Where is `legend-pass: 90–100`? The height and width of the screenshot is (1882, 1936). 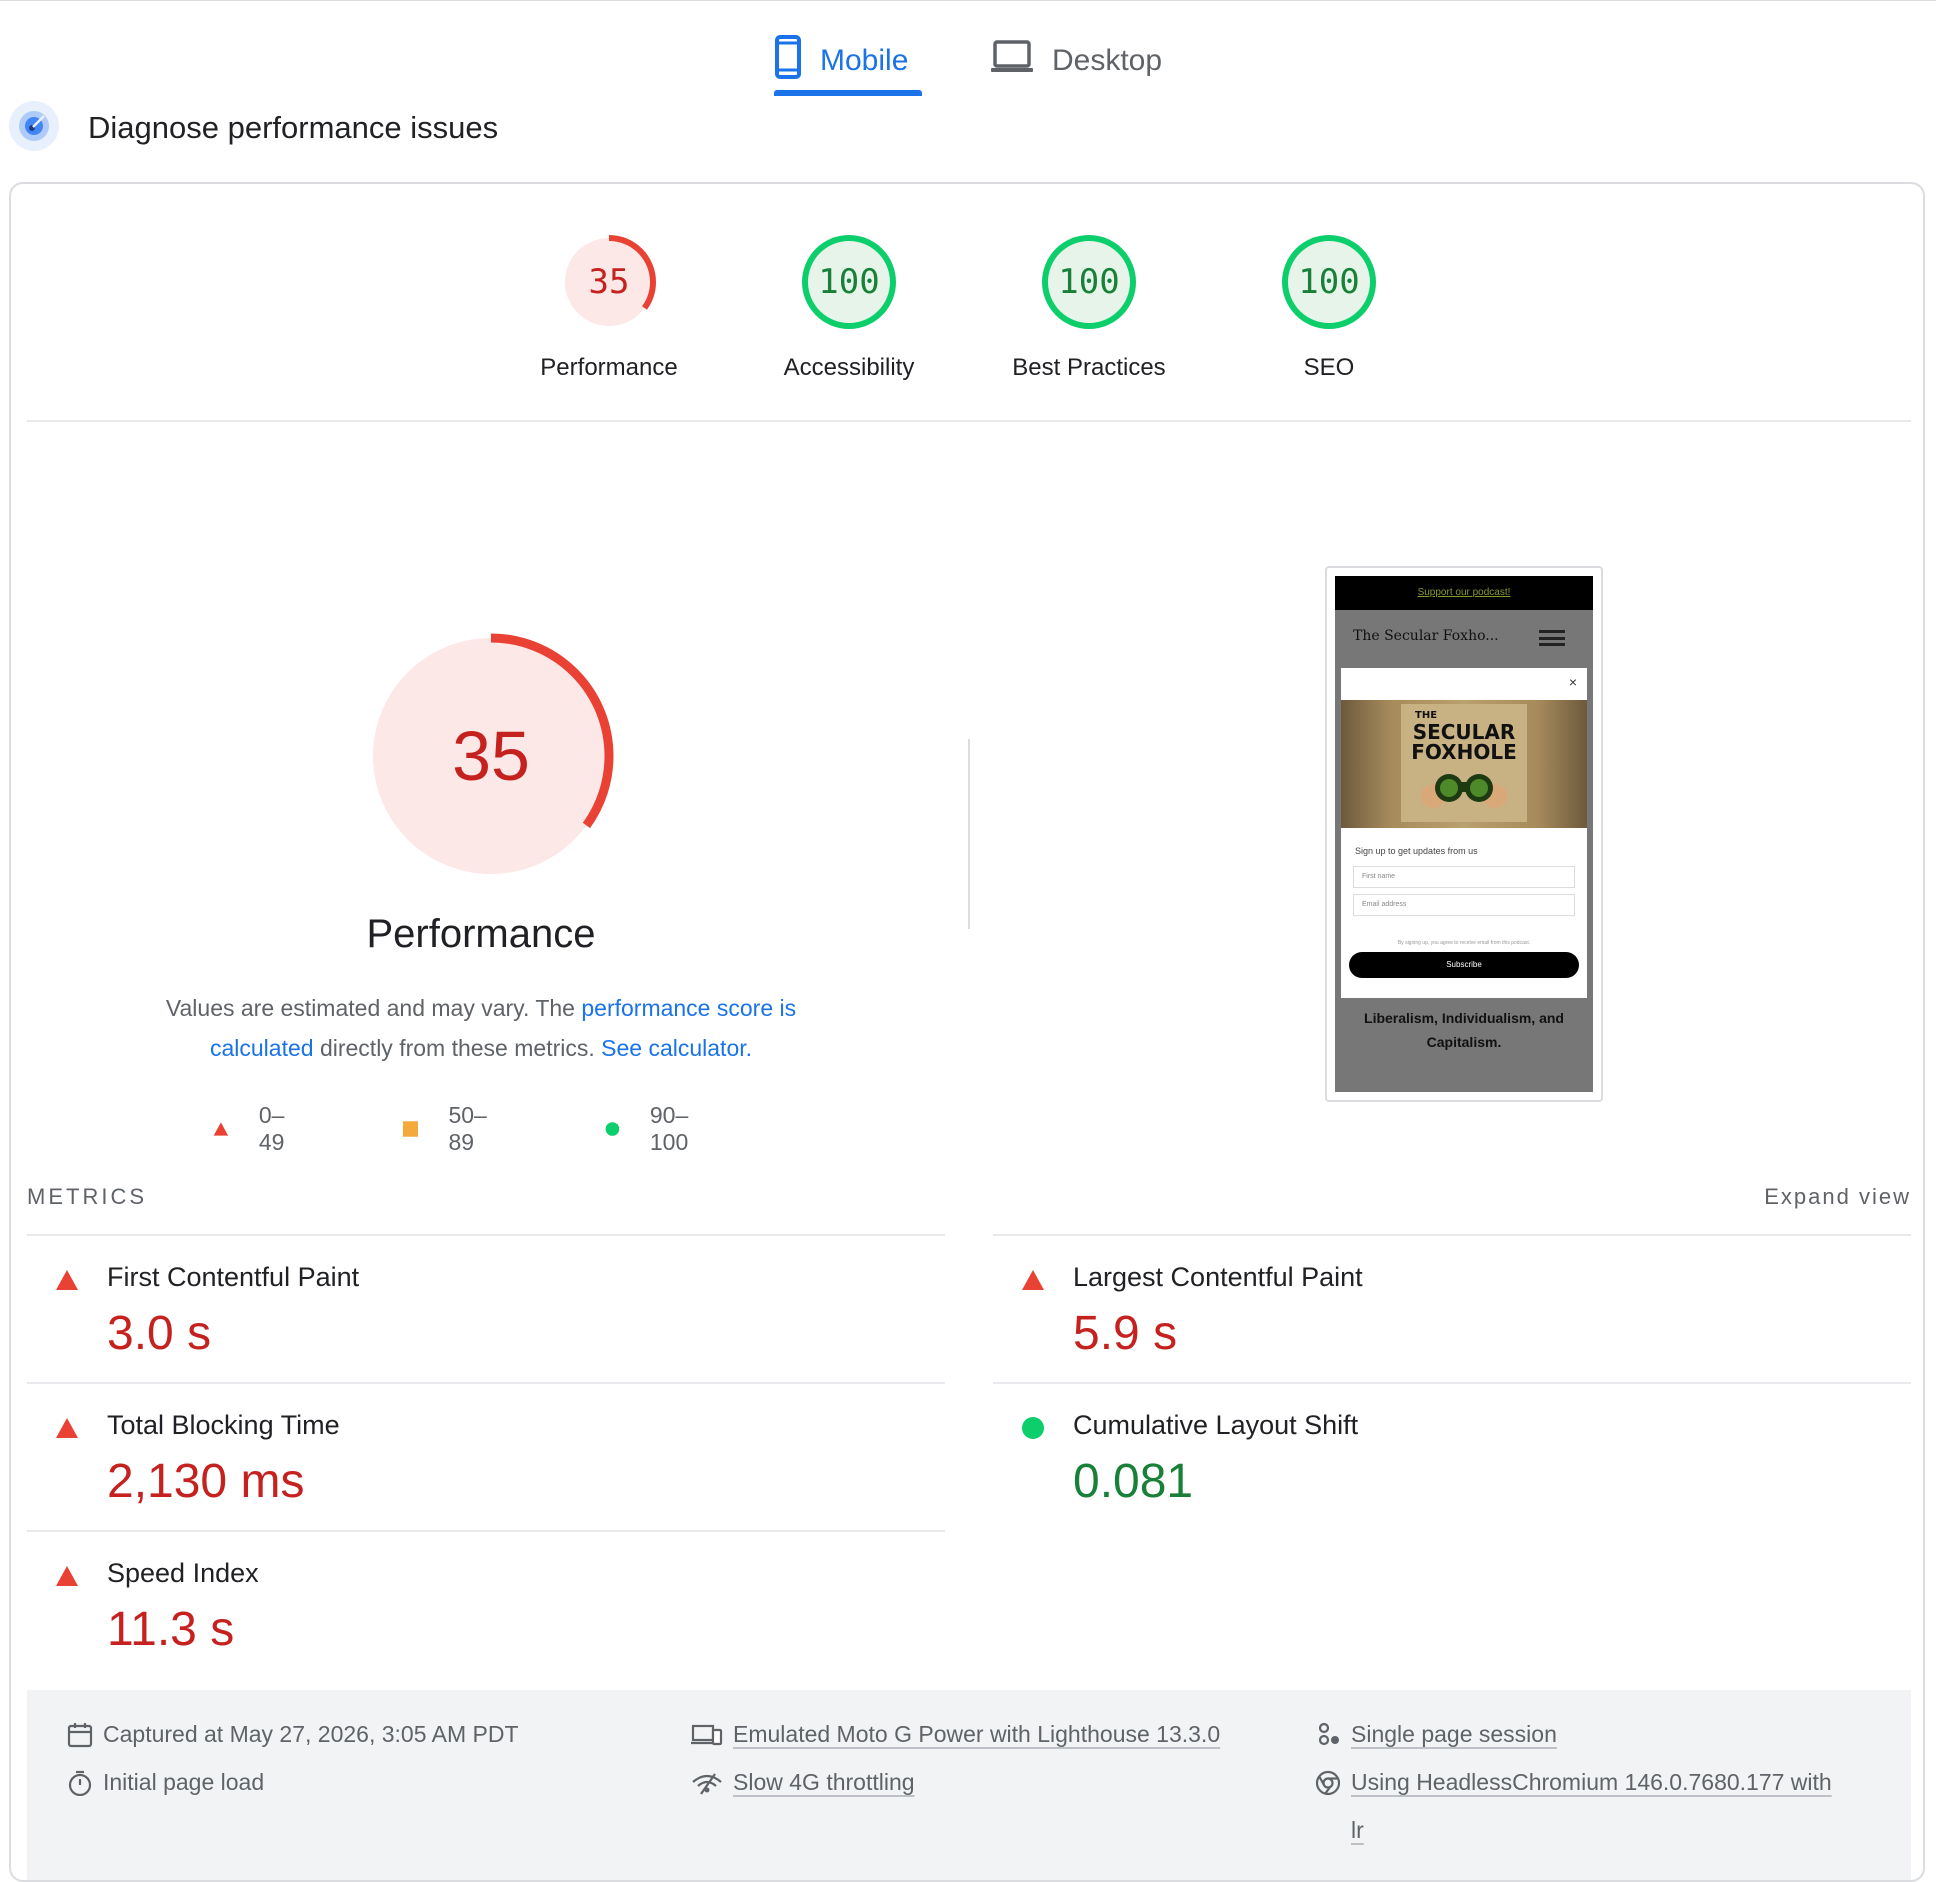 legend-pass: 90–100 is located at coordinates (651, 1129).